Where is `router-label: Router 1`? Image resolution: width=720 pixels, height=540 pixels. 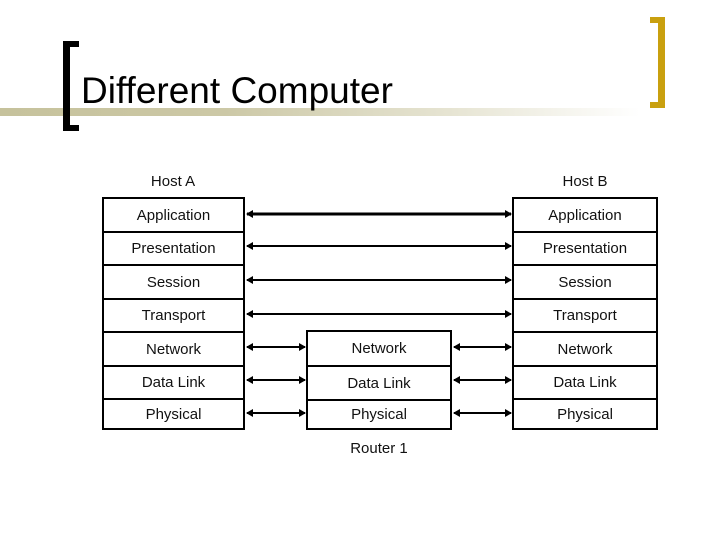 router-label: Router 1 is located at coordinates (379, 448).